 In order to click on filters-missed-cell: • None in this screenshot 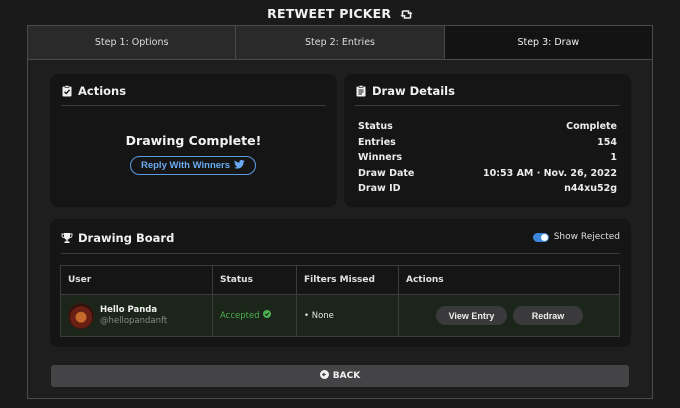, I will do `click(348, 315)`.